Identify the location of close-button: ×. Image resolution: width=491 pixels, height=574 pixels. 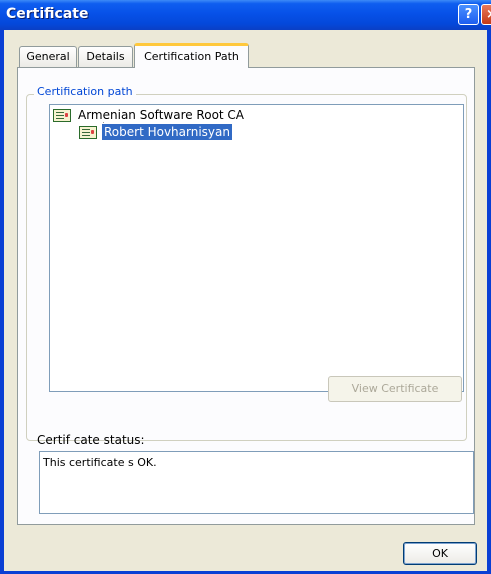
(486, 14).